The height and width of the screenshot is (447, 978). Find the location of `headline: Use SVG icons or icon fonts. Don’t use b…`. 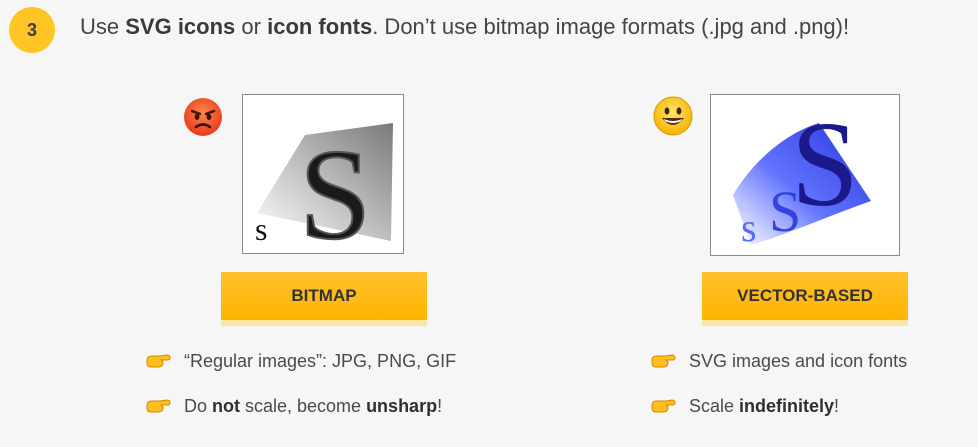

headline: Use SVG icons or icon fonts. Don’t use b… is located at coordinates (464, 27).